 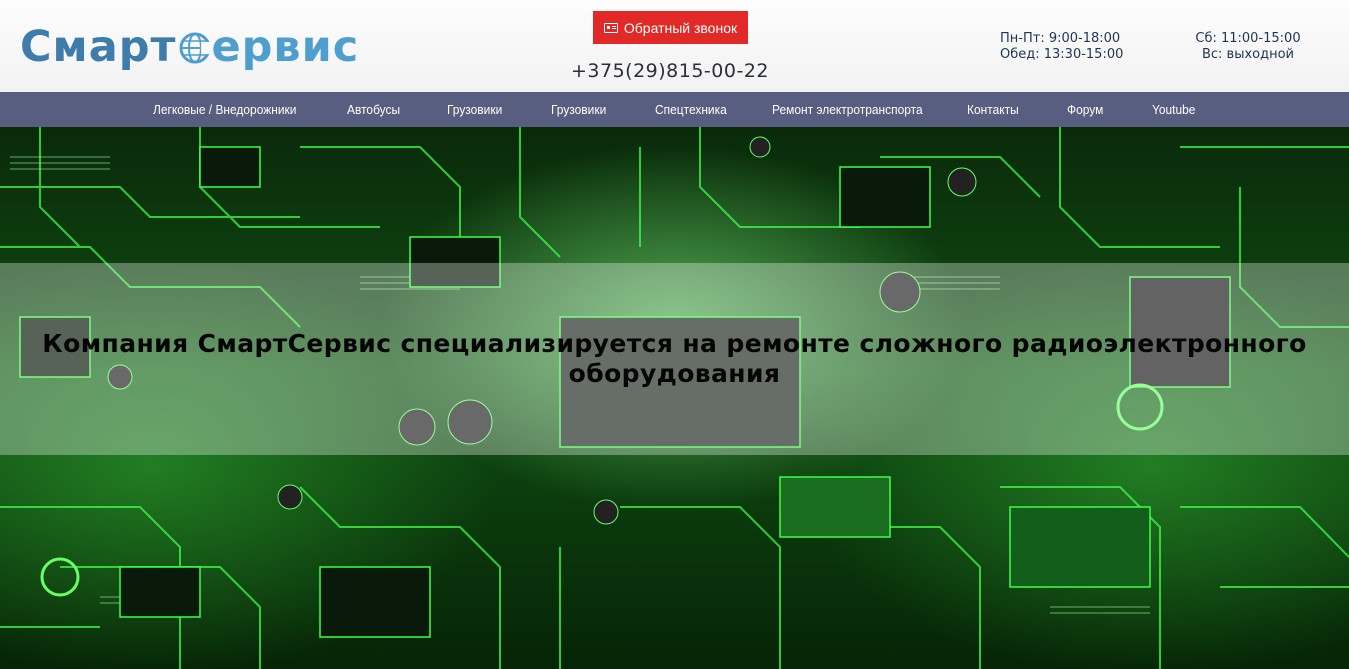 I want to click on hours-line: Обед: 13:30-15:00, so click(x=1062, y=54).